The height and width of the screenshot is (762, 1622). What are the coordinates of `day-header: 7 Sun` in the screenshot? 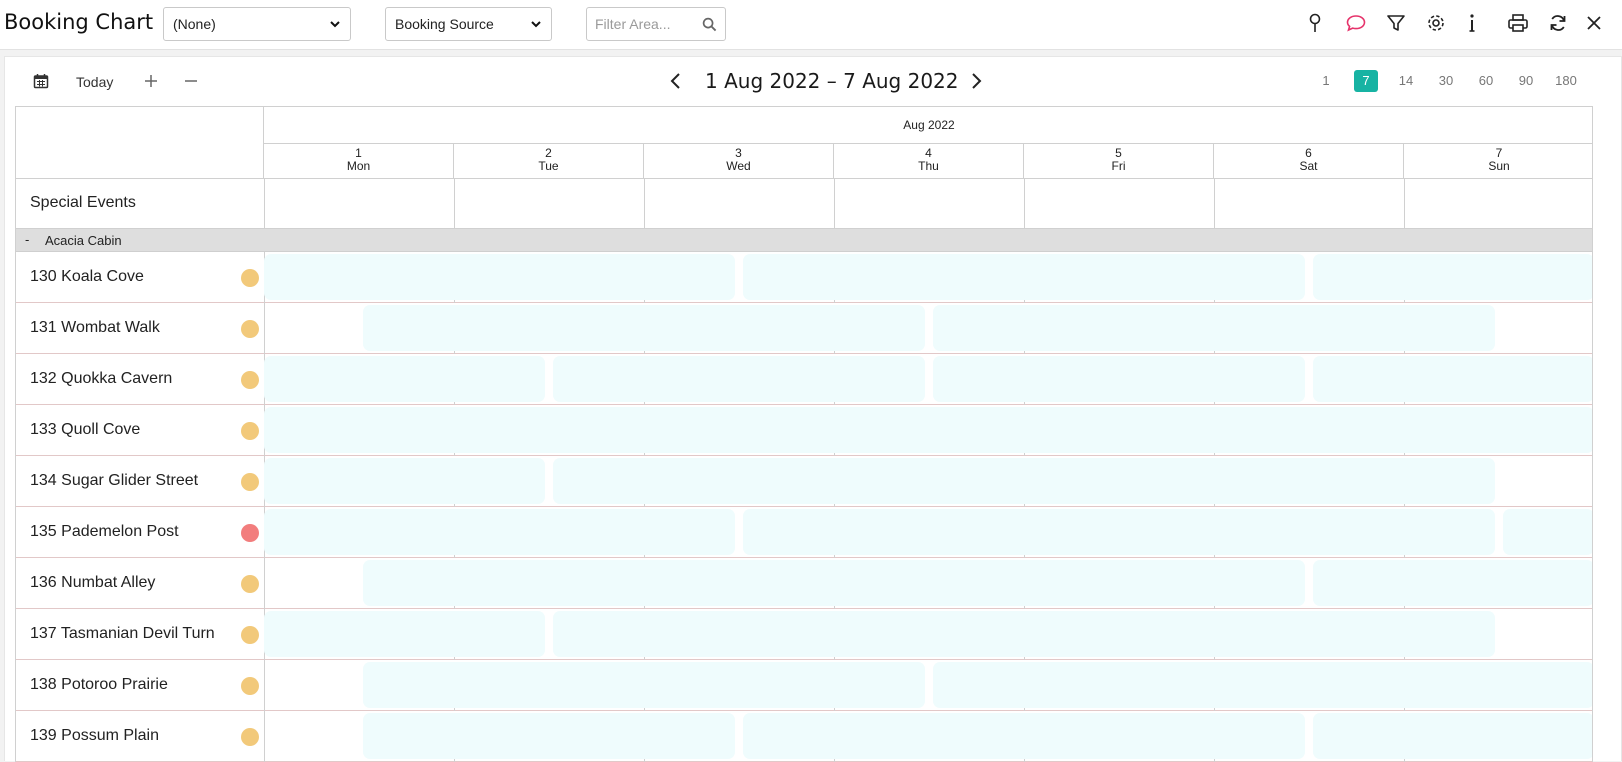 It's located at (1498, 161).